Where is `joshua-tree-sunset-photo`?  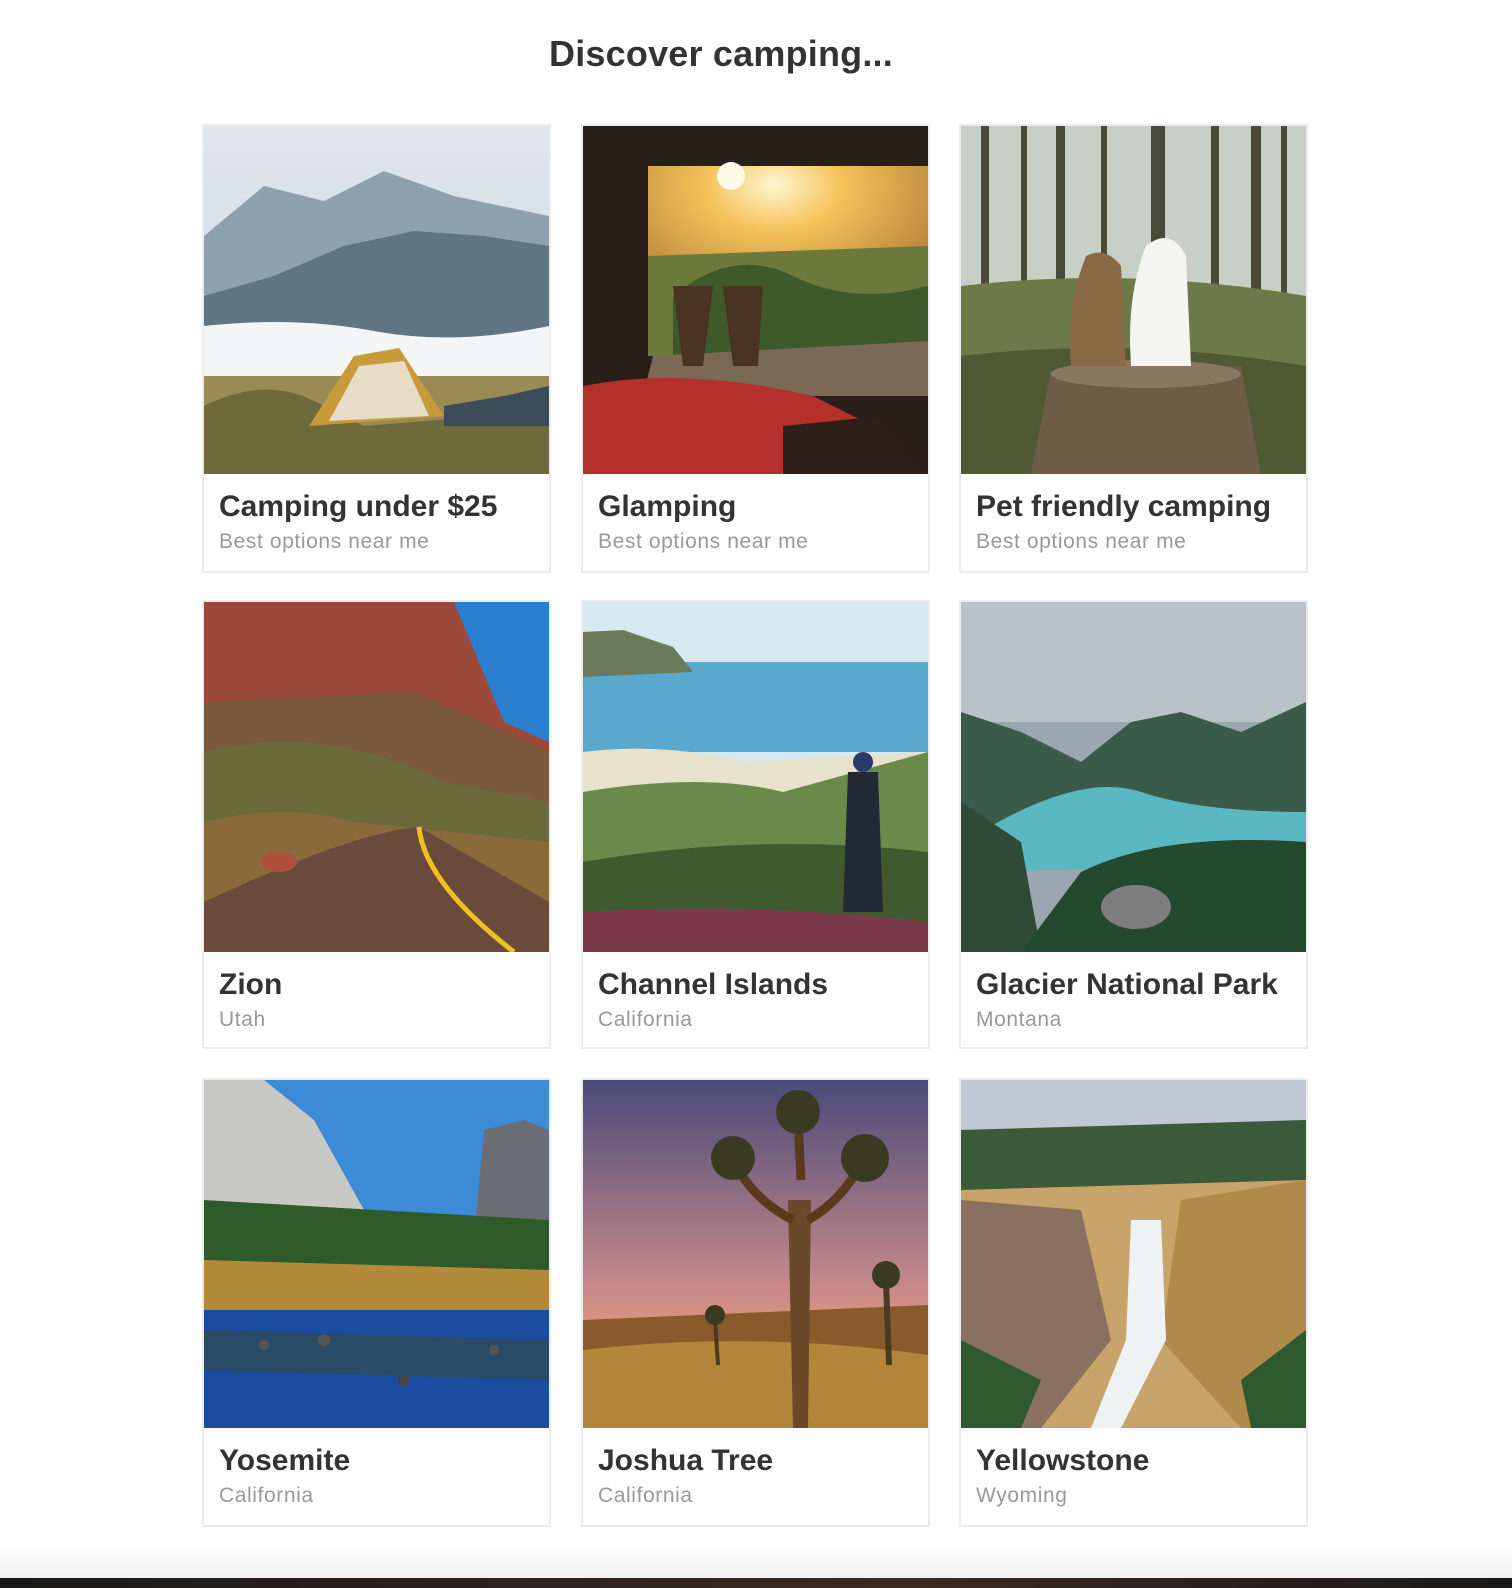
joshua-tree-sunset-photo is located at coordinates (755, 1254).